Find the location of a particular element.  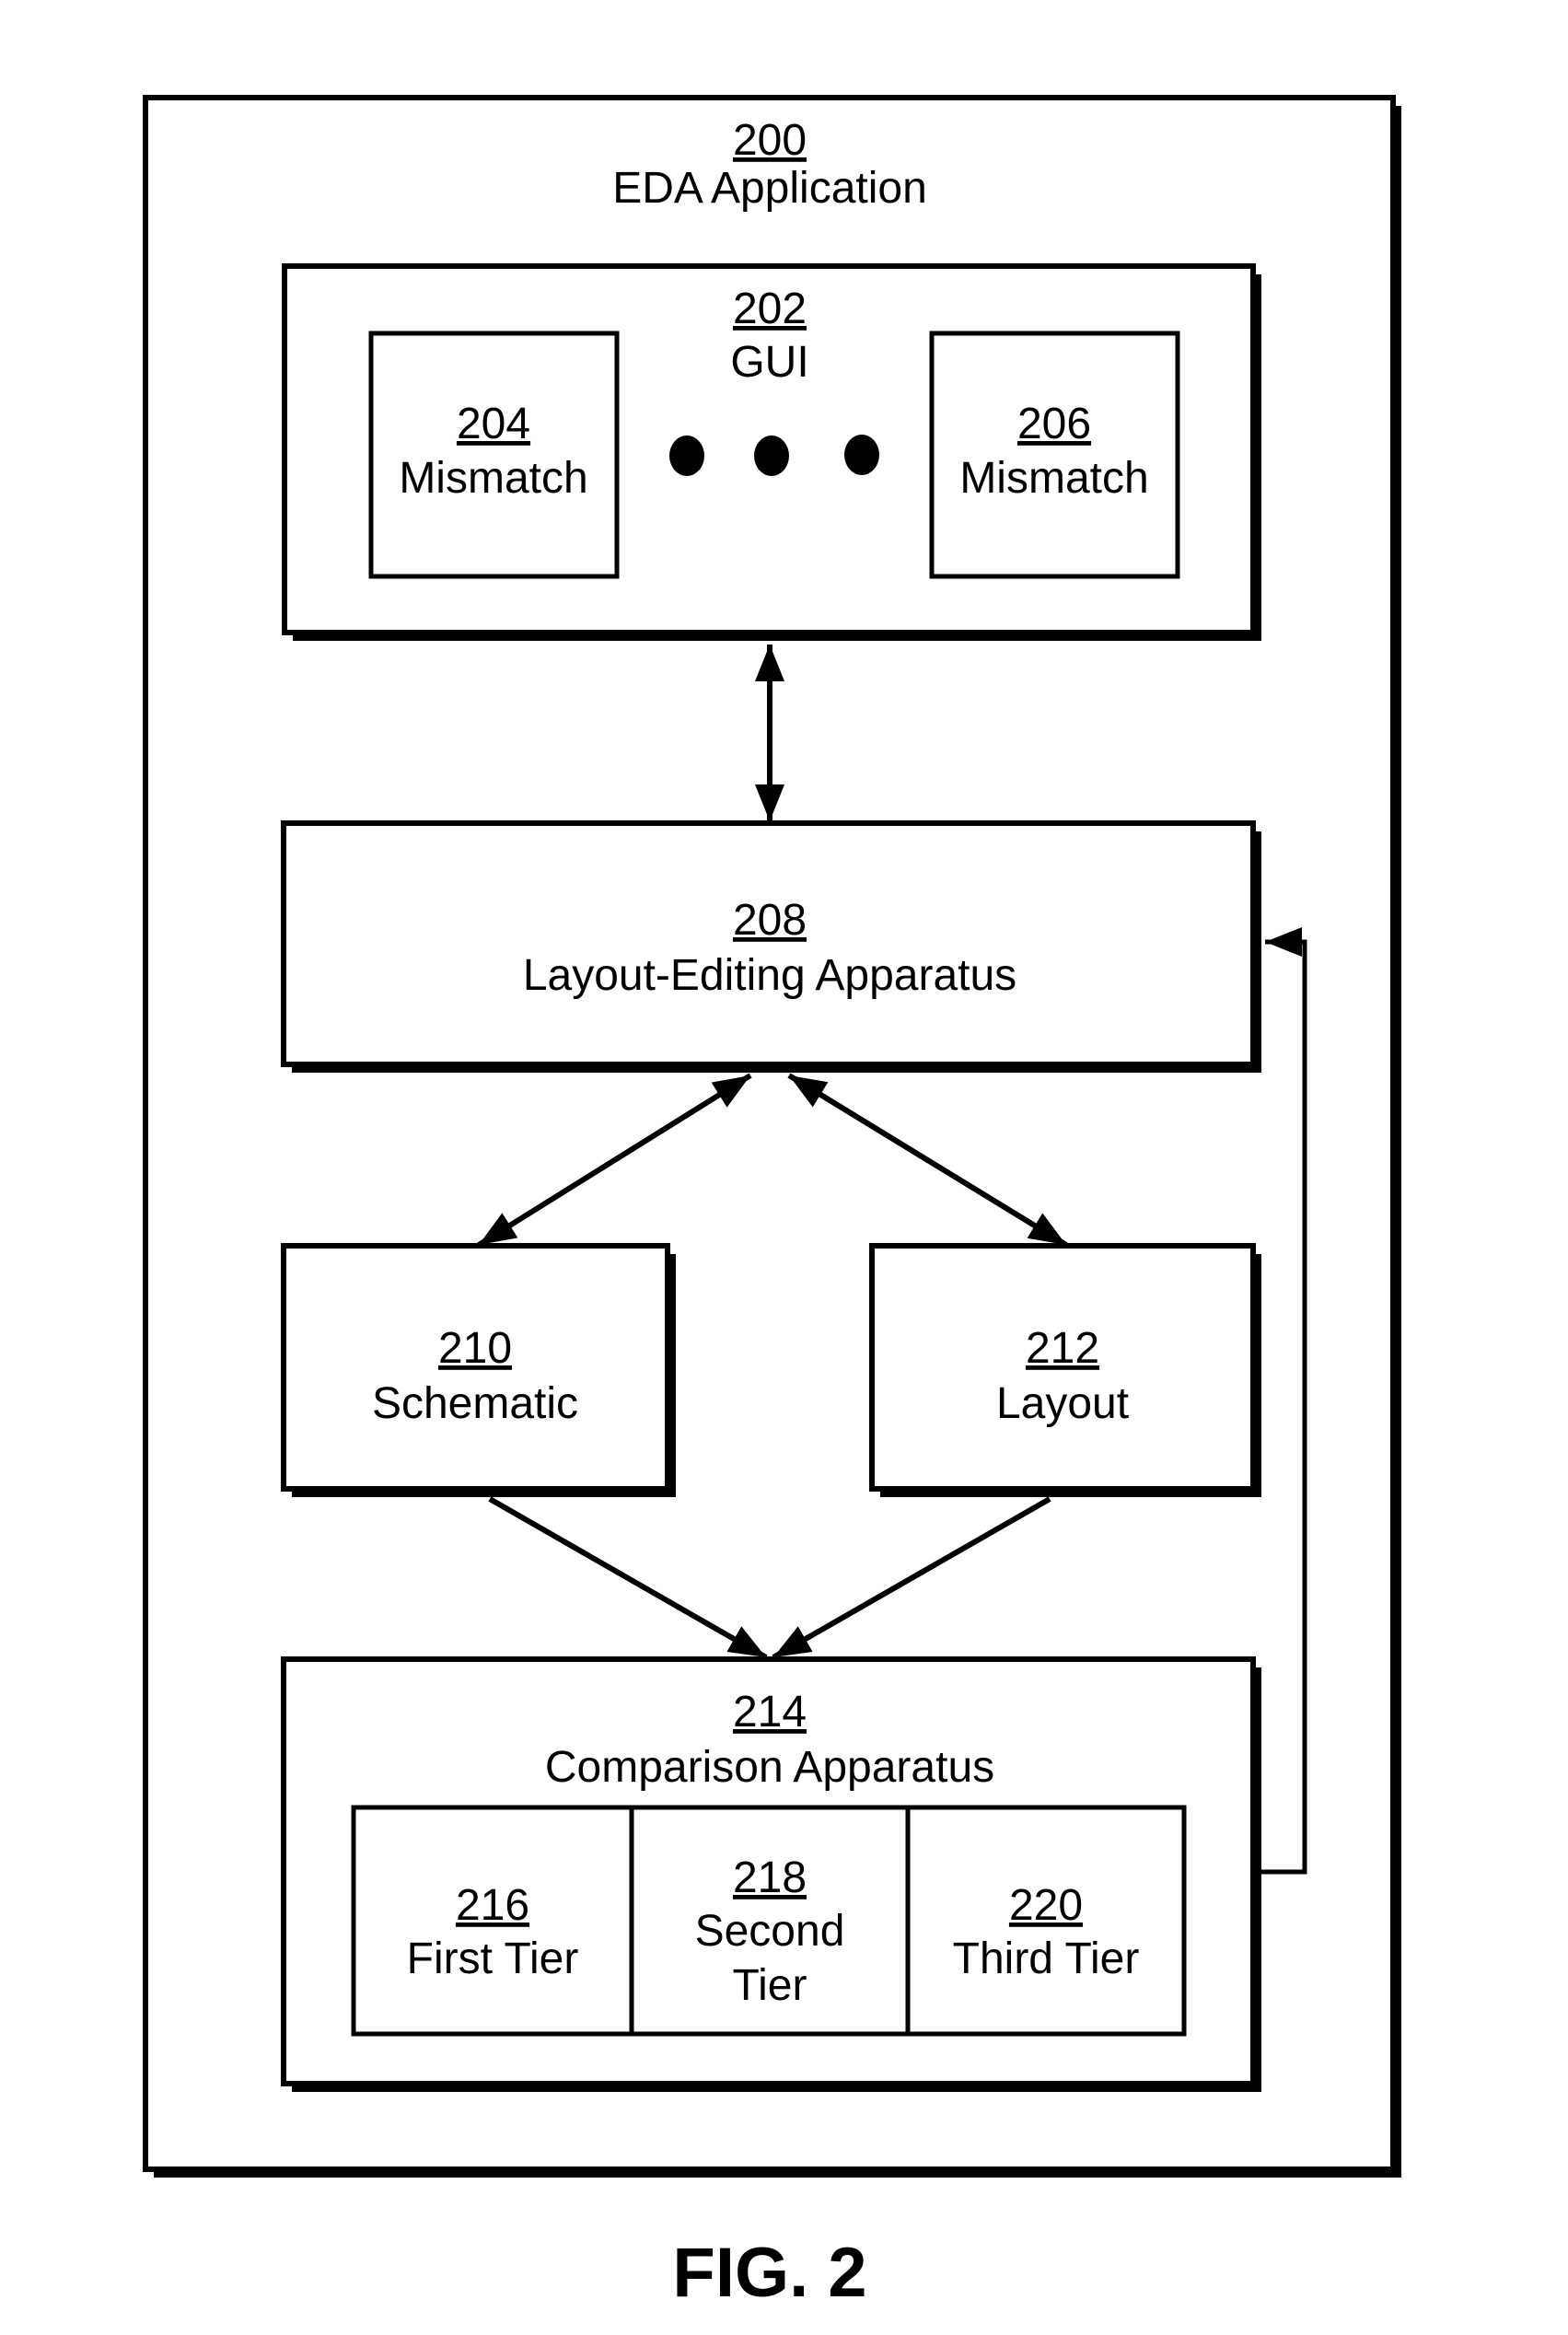

gui-block: 202 GUI 204 Mismatch 206 Mismatch is located at coordinates (771, 452).